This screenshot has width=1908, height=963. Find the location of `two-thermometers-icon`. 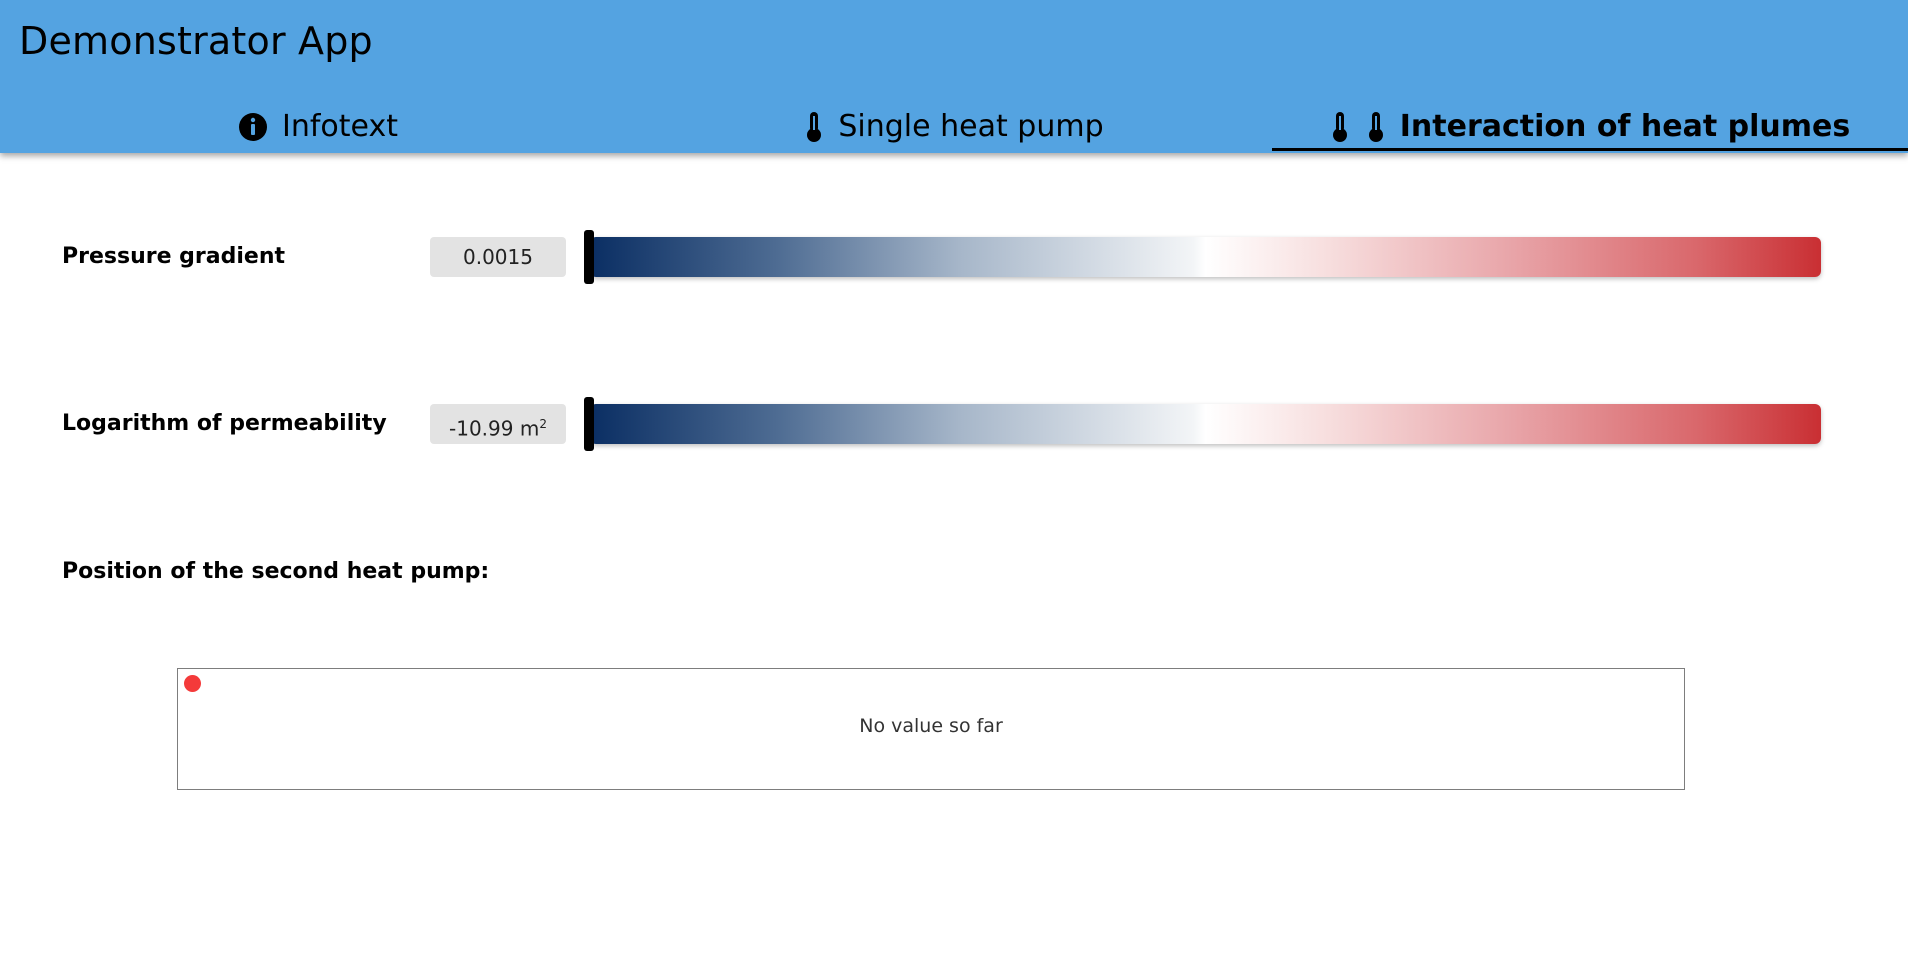

two-thermometers-icon is located at coordinates (1358, 127).